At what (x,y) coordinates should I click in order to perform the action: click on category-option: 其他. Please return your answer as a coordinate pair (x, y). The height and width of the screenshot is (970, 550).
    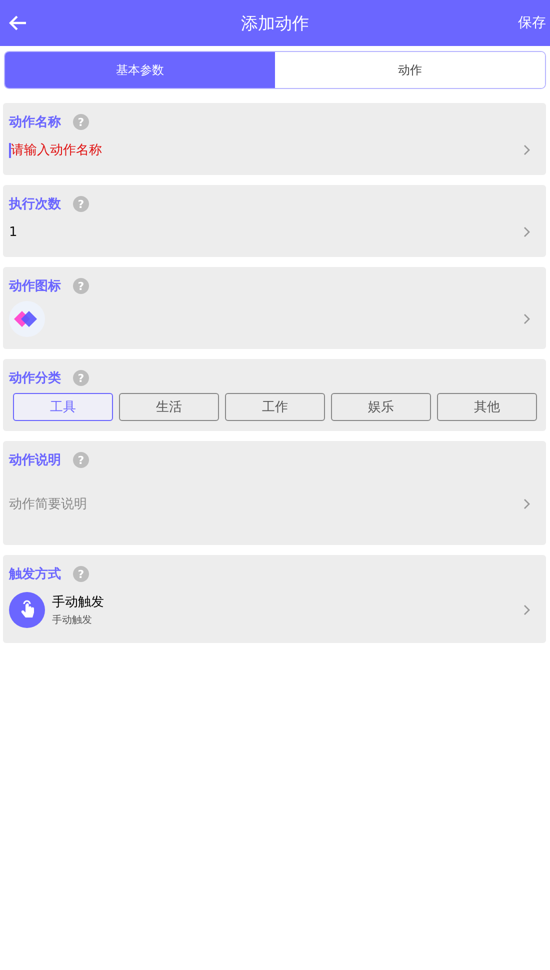
    Looking at the image, I should click on (487, 407).